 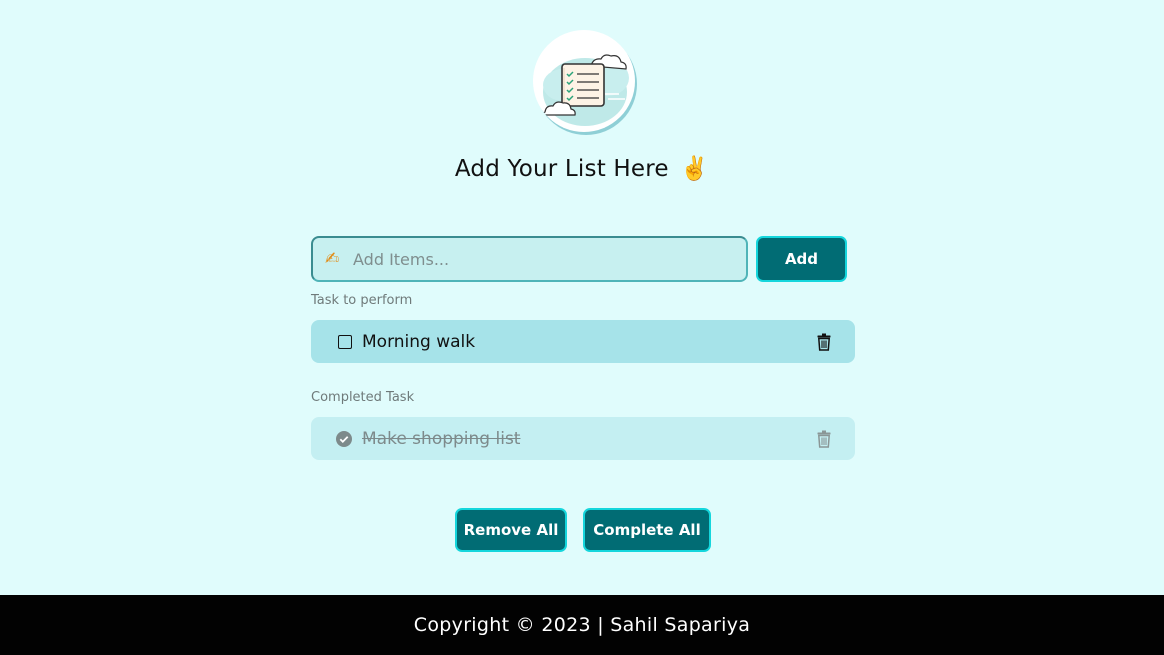 I want to click on writing-hand-icon: ✍, so click(x=332, y=259).